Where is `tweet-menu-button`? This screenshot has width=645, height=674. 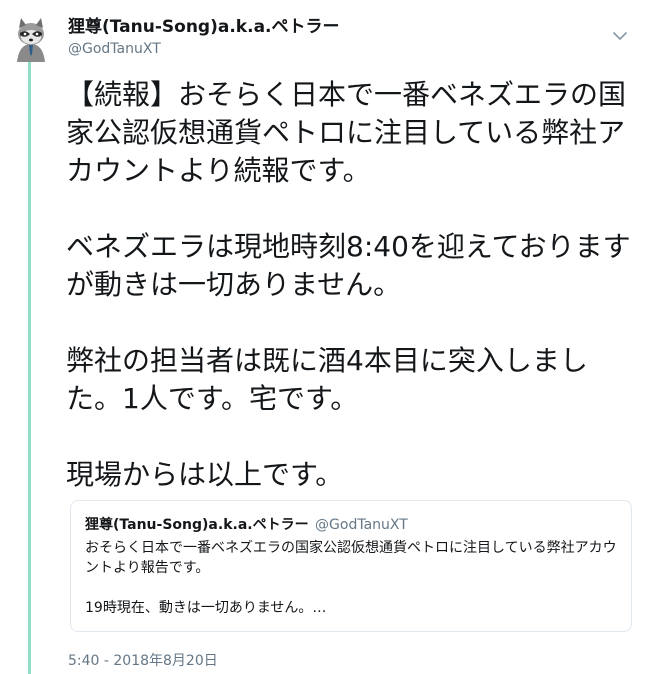 tweet-menu-button is located at coordinates (620, 36).